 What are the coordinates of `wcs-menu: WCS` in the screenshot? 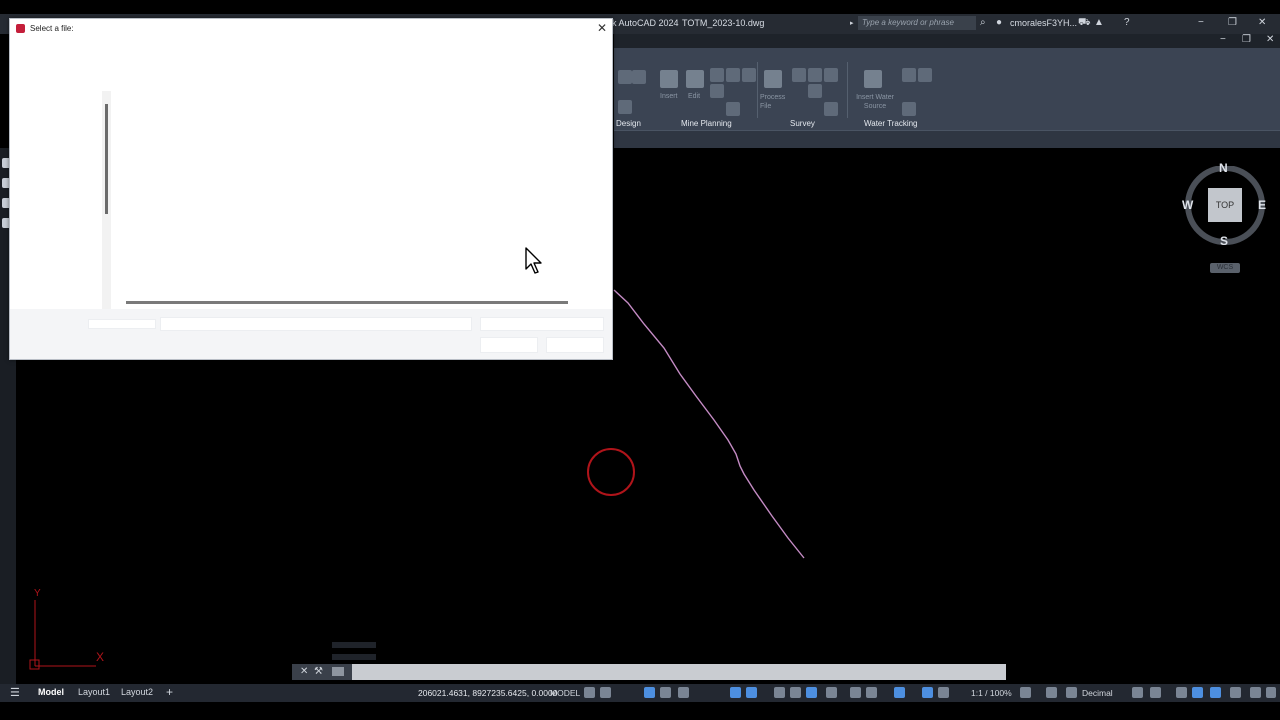 It's located at (1225, 268).